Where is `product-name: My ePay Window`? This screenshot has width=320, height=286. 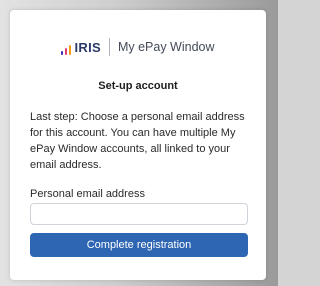
product-name: My ePay Window is located at coordinates (166, 47).